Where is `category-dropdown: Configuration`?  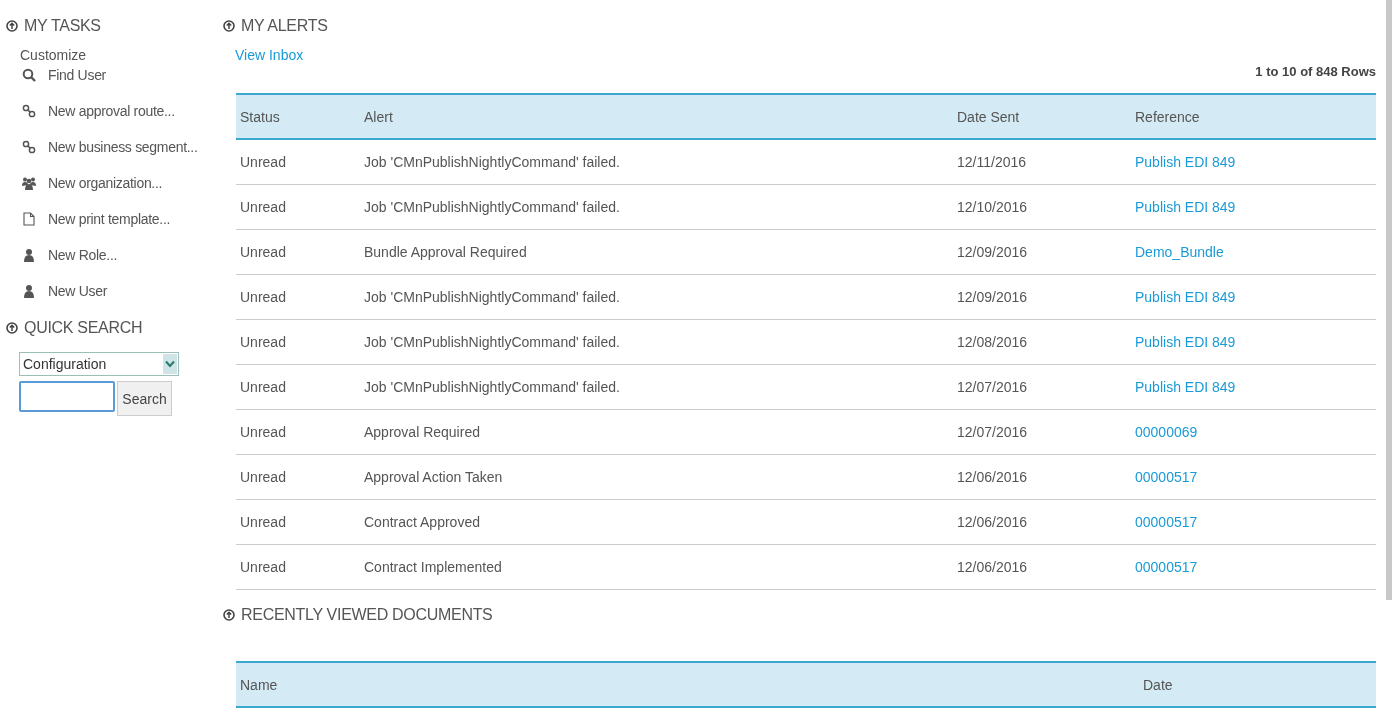 category-dropdown: Configuration is located at coordinates (99, 364).